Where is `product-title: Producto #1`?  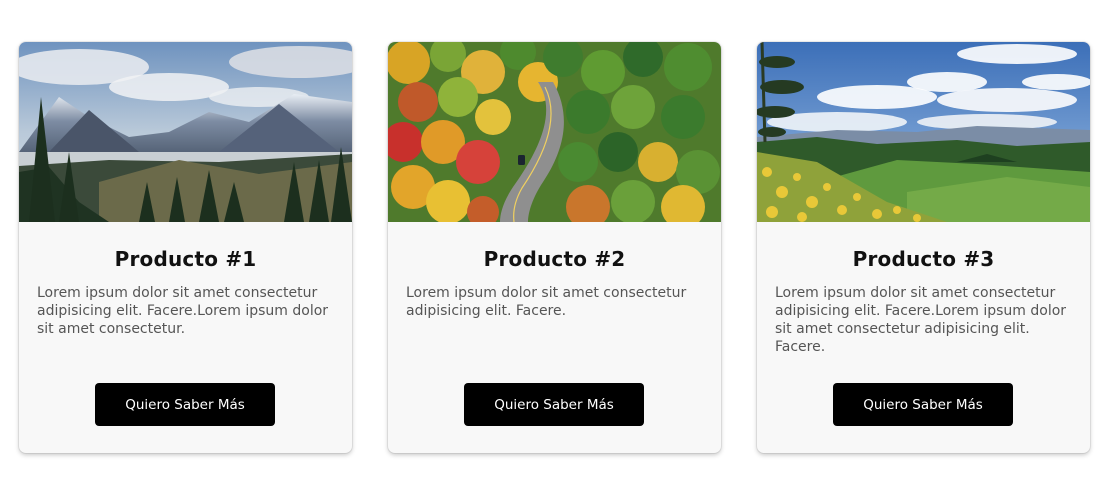
product-title: Producto #1 is located at coordinates (185, 259).